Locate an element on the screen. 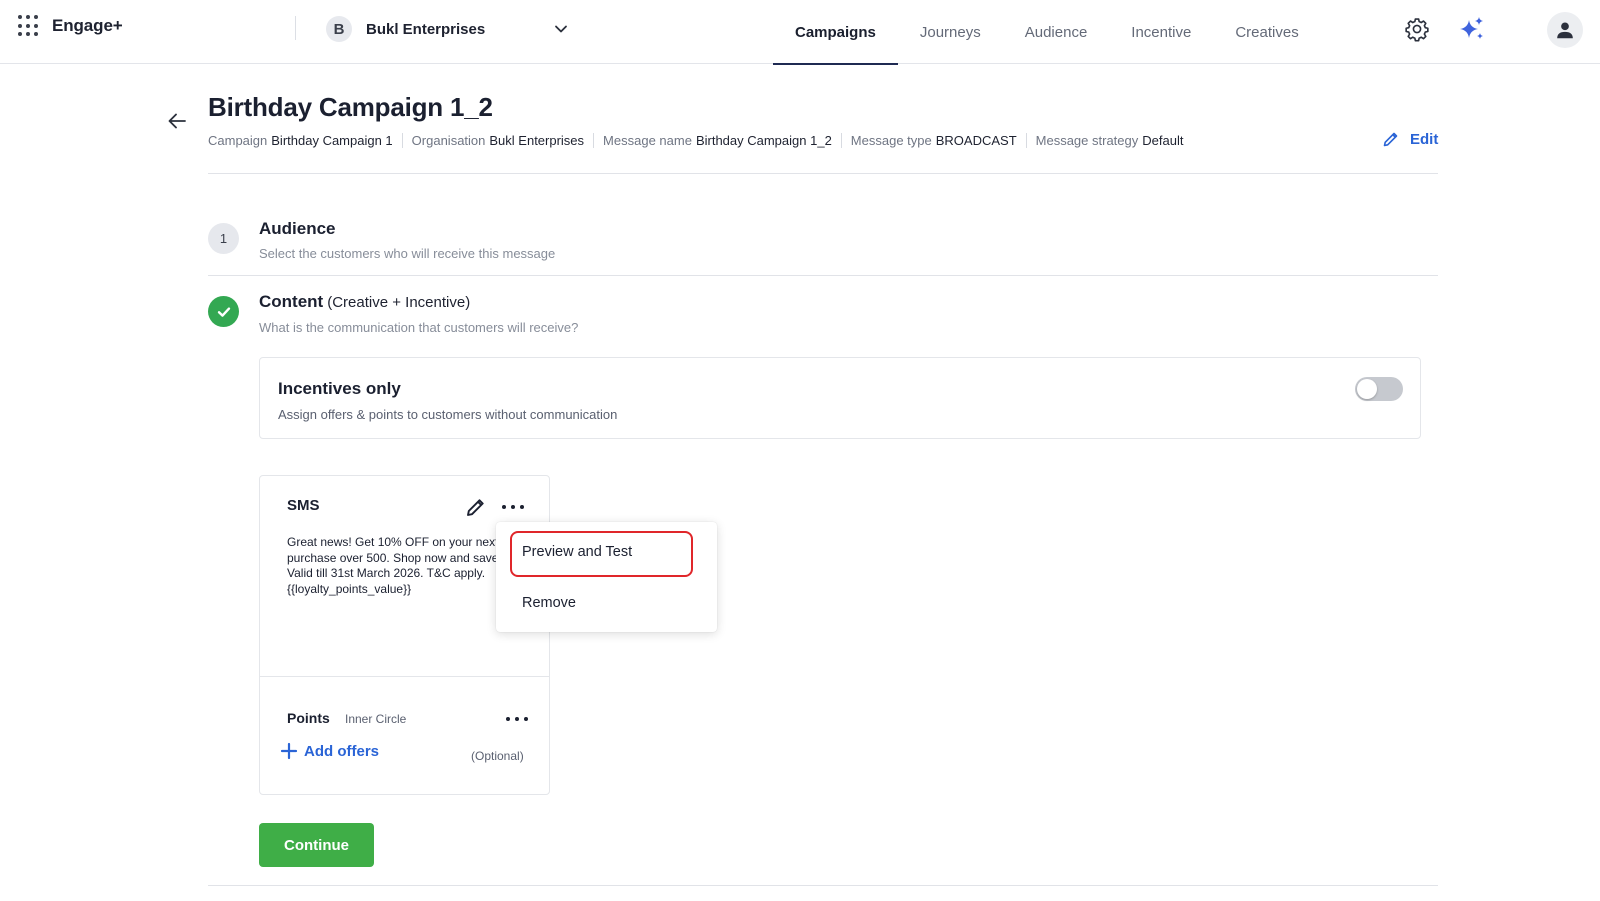  chevron-down-icon is located at coordinates (561, 29).